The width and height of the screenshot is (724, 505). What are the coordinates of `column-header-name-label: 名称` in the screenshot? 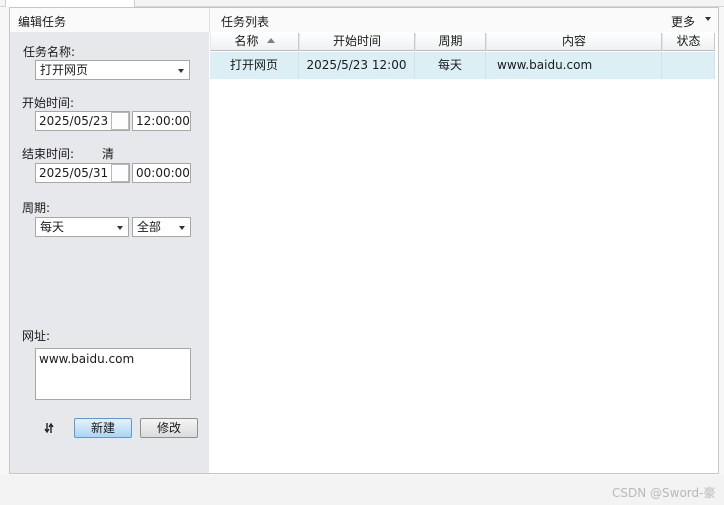 It's located at (246, 41).